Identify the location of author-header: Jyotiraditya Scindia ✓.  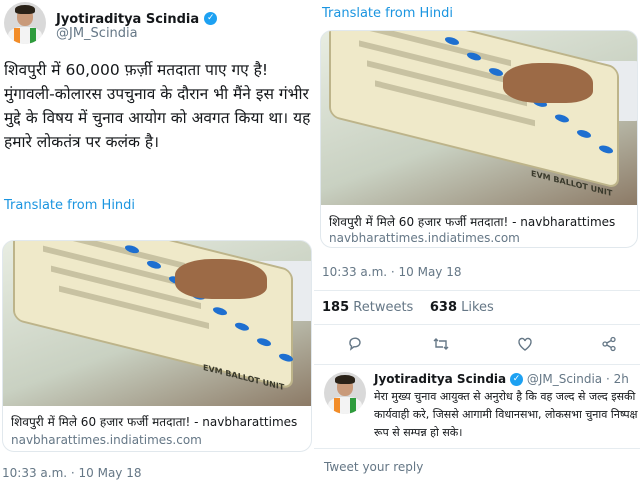
(137, 17).